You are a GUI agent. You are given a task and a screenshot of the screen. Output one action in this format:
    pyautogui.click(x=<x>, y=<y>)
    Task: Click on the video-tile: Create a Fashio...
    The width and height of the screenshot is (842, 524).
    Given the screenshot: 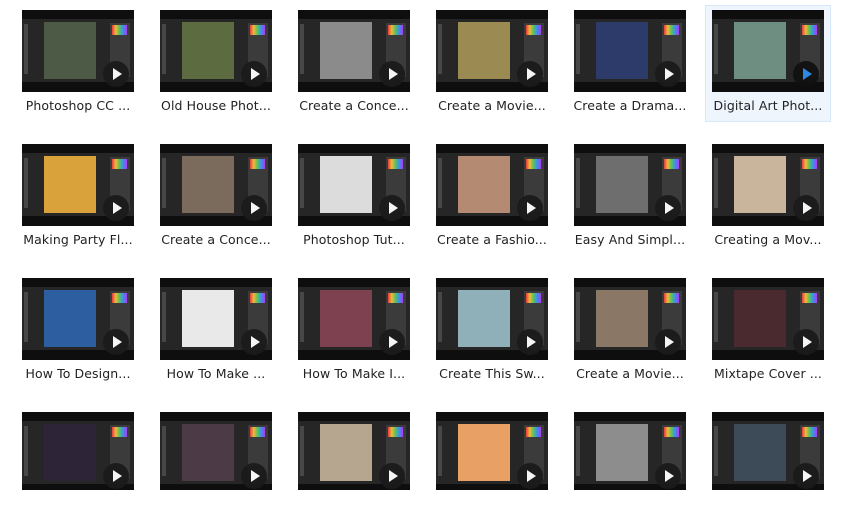 What is the action you would take?
    pyautogui.click(x=492, y=197)
    